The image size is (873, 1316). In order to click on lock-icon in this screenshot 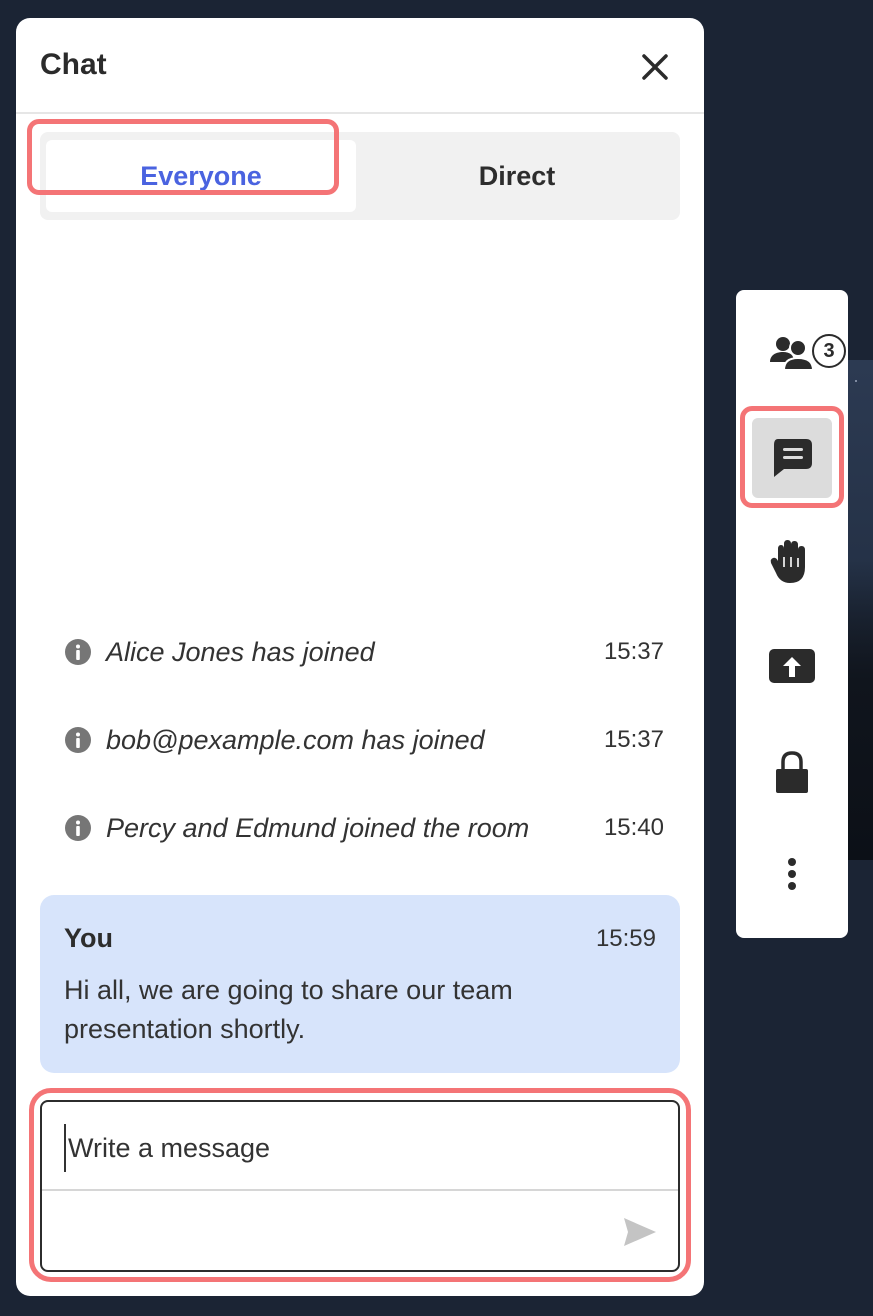, I will do `click(792, 772)`.